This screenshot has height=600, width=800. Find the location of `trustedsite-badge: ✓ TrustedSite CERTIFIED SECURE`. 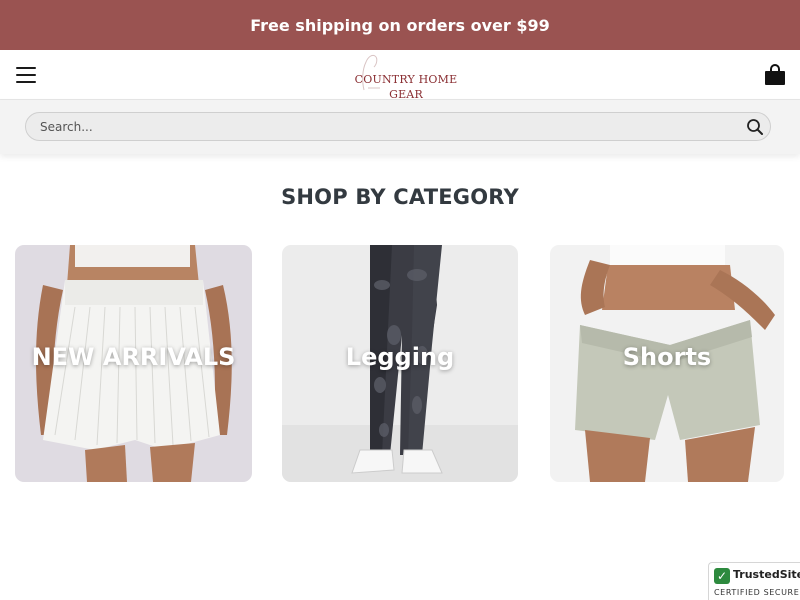

trustedsite-badge: ✓ TrustedSite CERTIFIED SECURE is located at coordinates (754, 581).